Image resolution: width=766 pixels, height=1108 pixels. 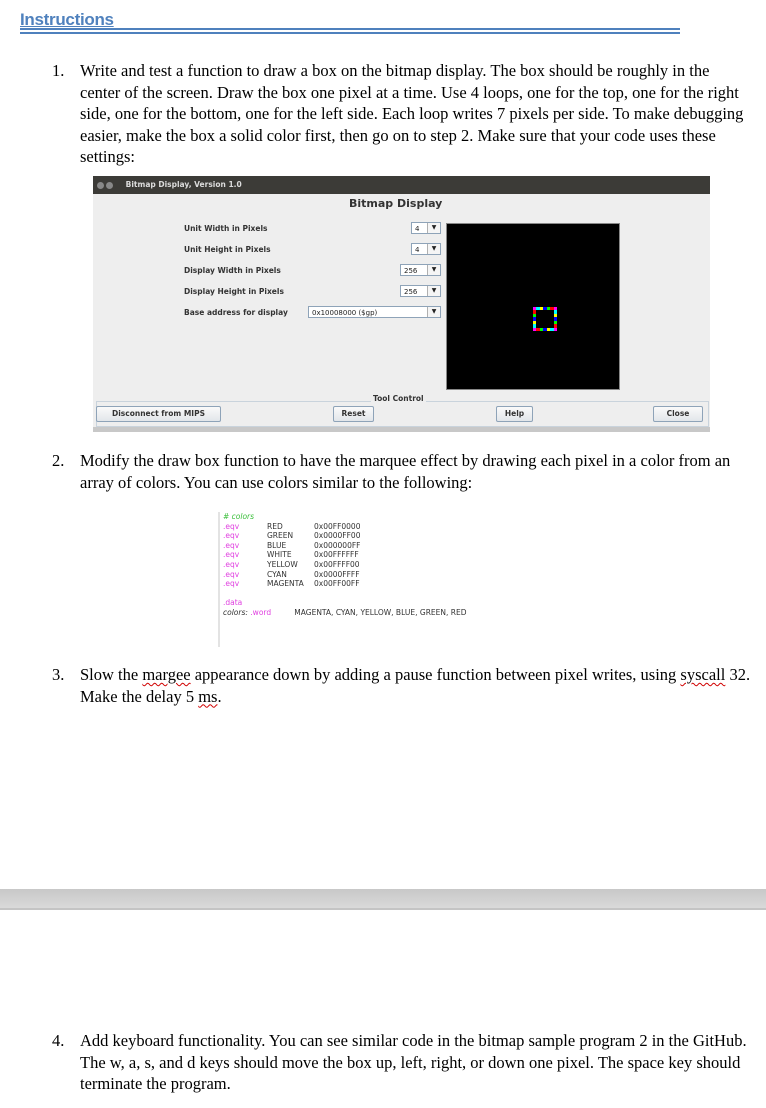 I want to click on eqv-value: 0x00FF0000, so click(x=337, y=526).